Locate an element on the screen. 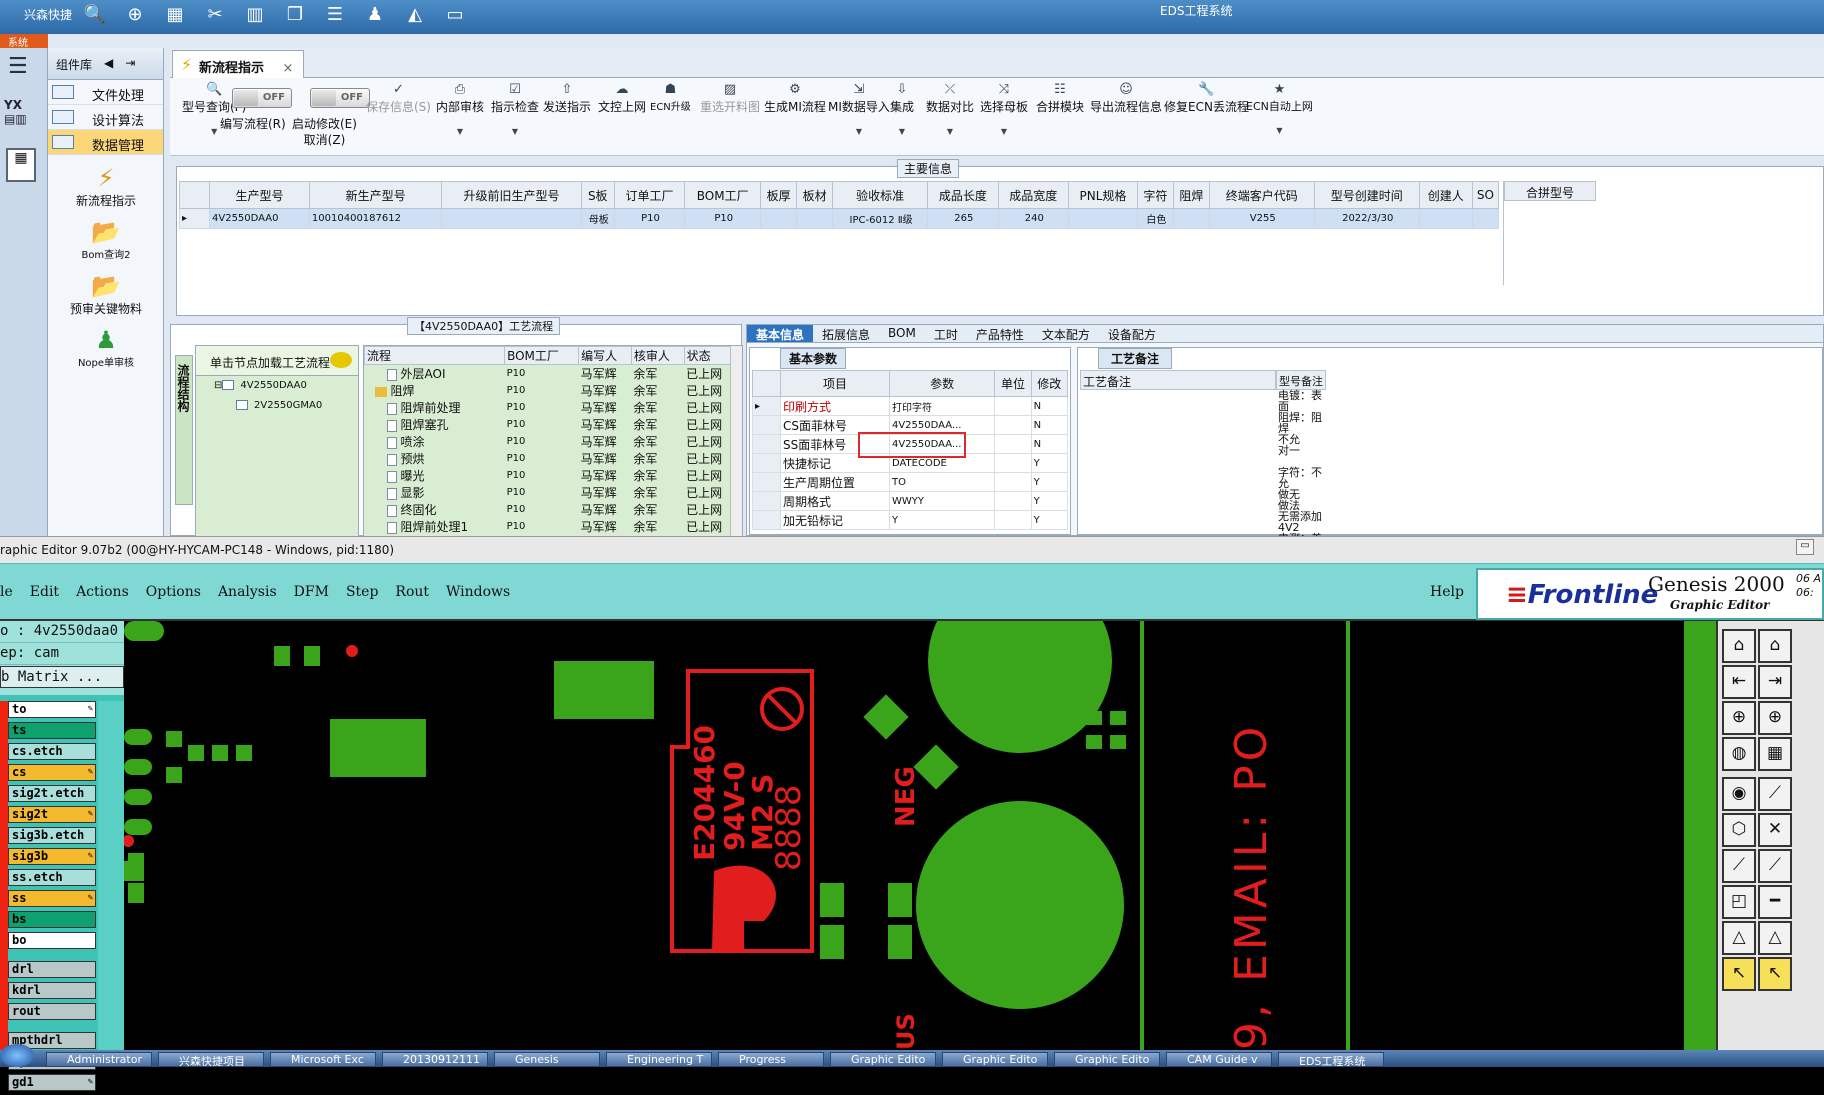  table-row: 生产周期位置 TO Y is located at coordinates (910, 482).